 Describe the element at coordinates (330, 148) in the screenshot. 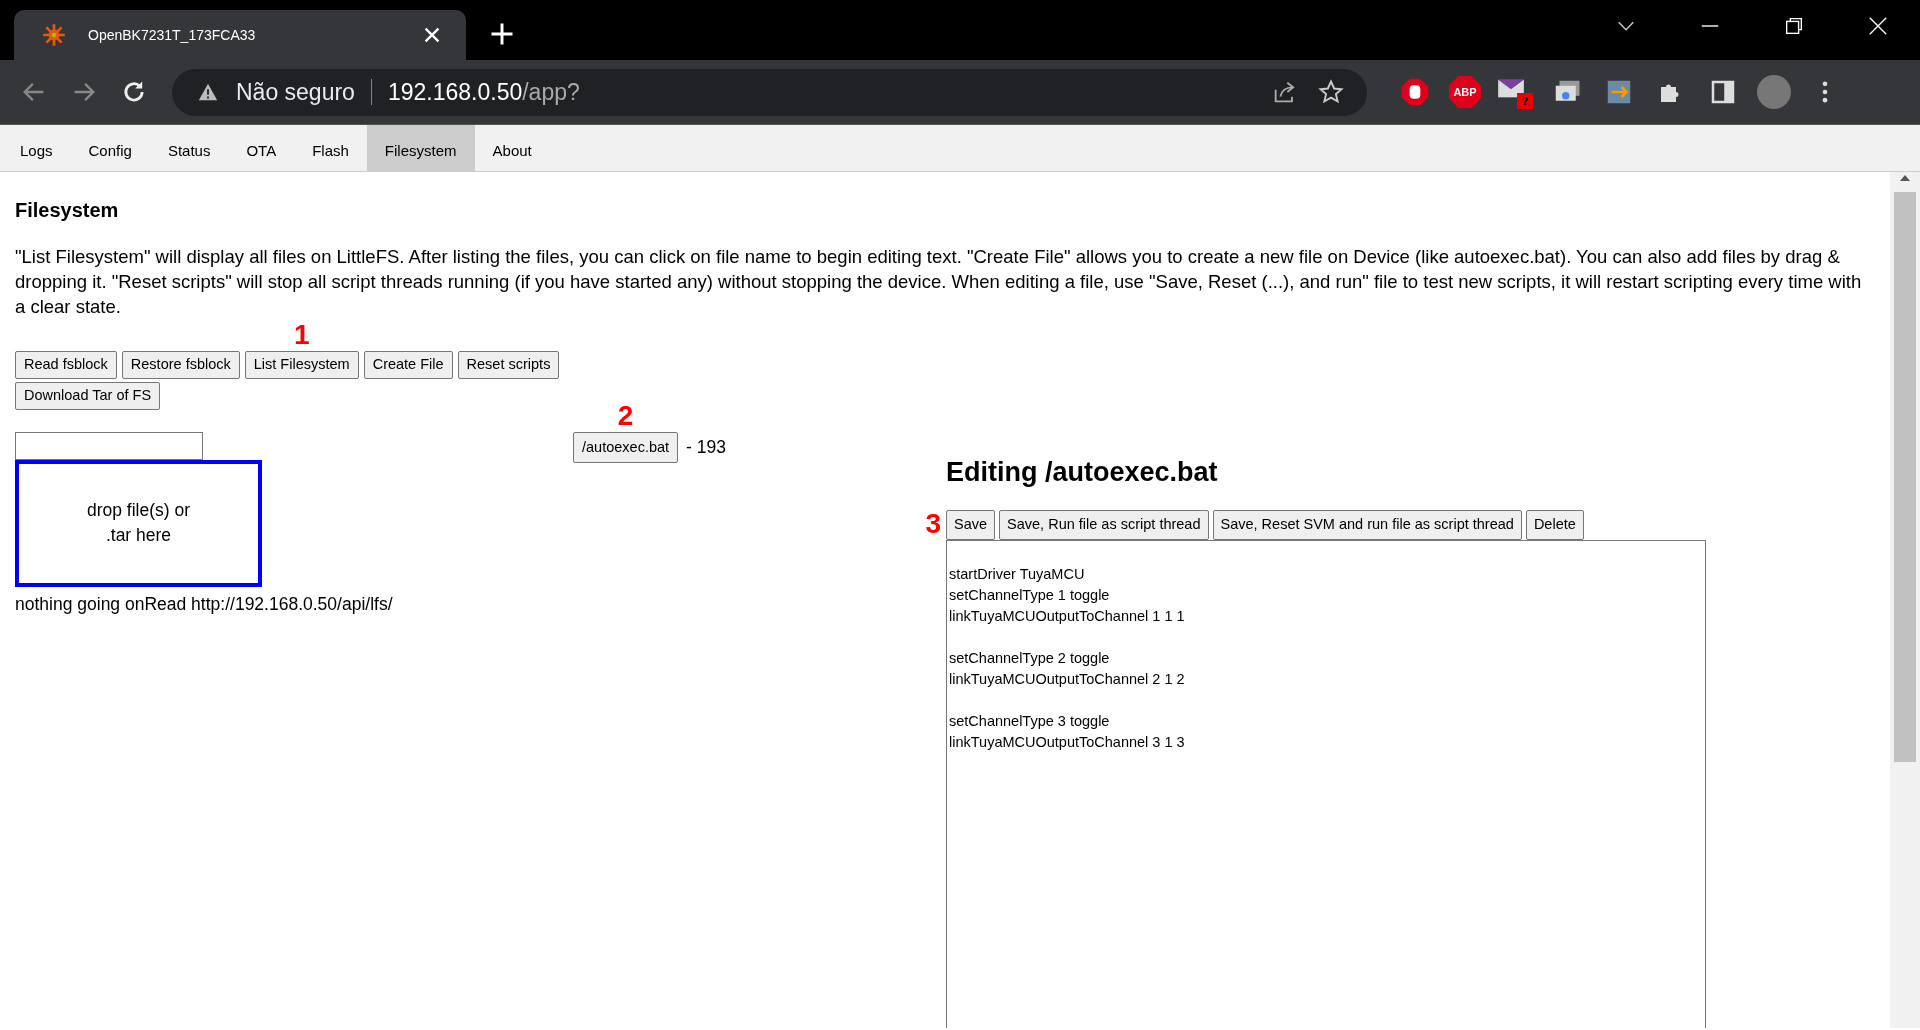

I see `nav-tab: Flash` at that location.